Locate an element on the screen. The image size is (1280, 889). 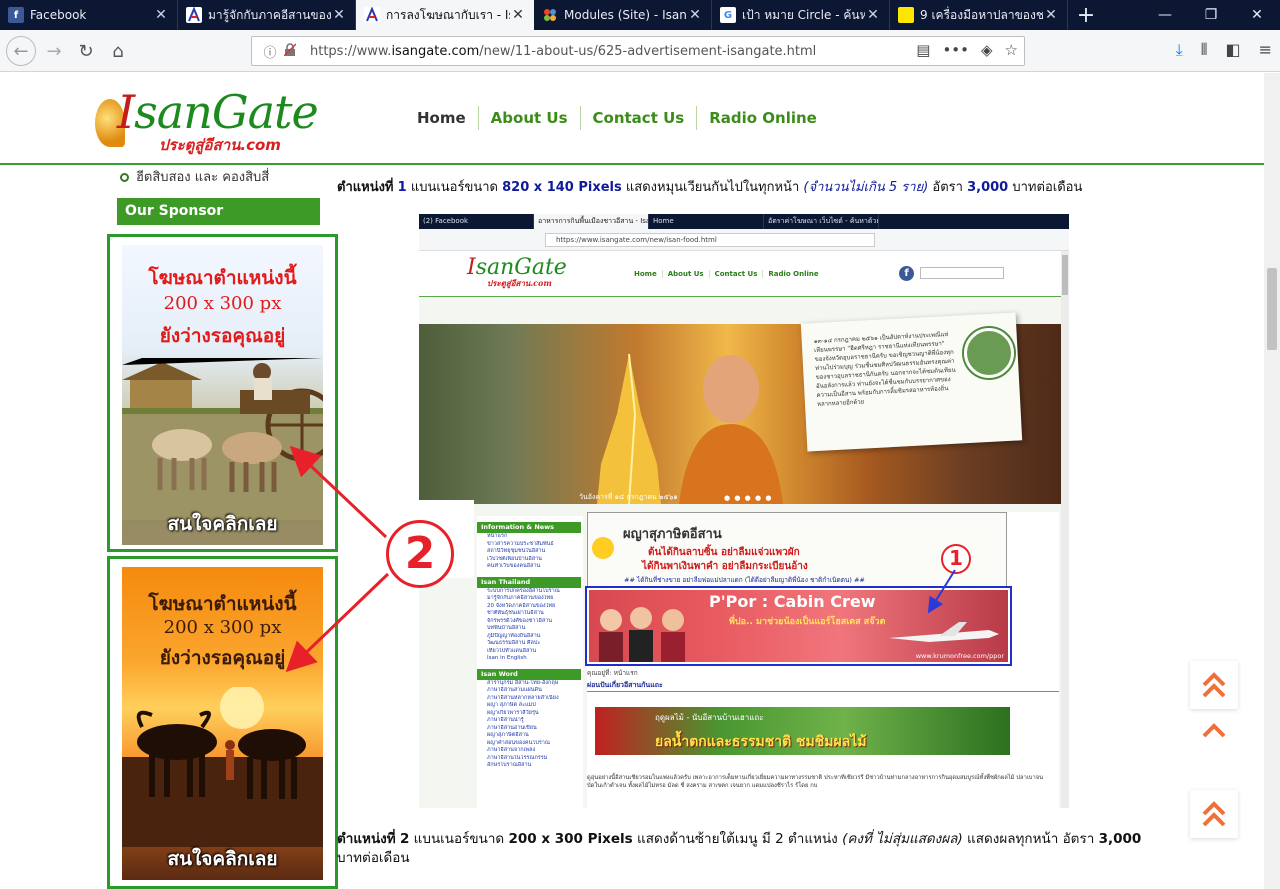
pos-text: แบนเนอร์ขนาด is located at coordinates (459, 839).